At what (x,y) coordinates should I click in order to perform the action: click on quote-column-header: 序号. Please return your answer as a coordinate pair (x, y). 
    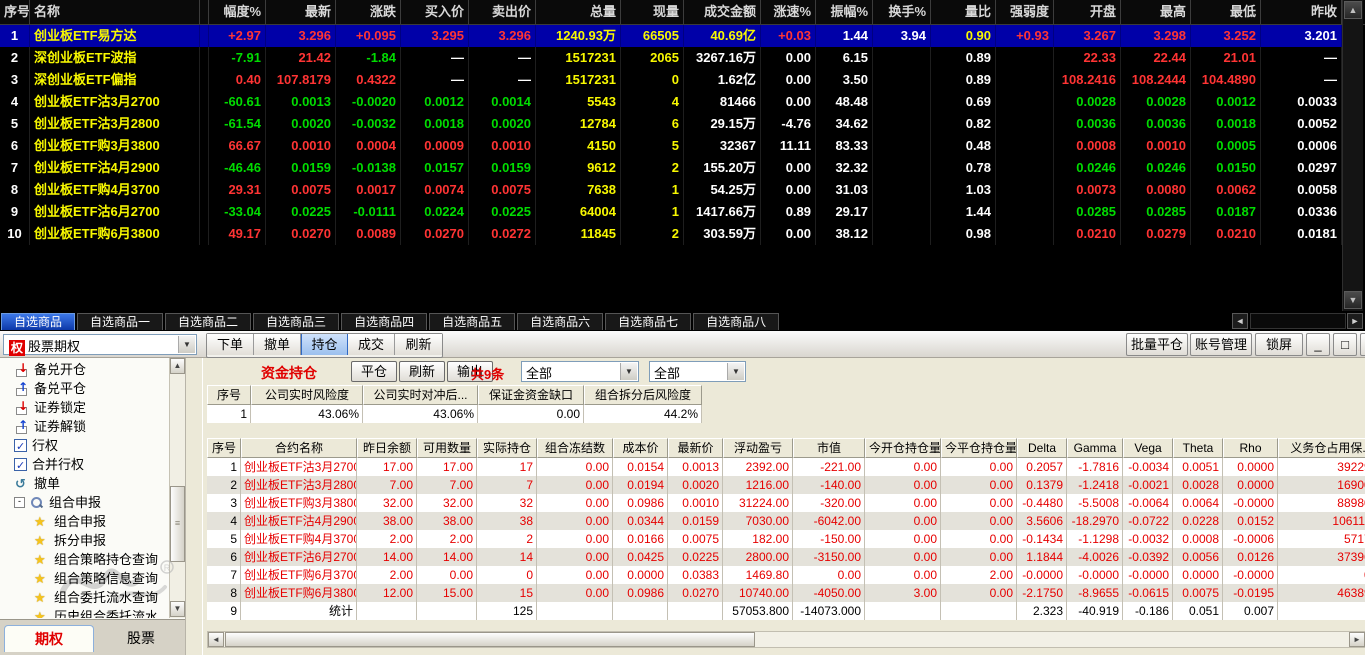
    Looking at the image, I should click on (15, 12).